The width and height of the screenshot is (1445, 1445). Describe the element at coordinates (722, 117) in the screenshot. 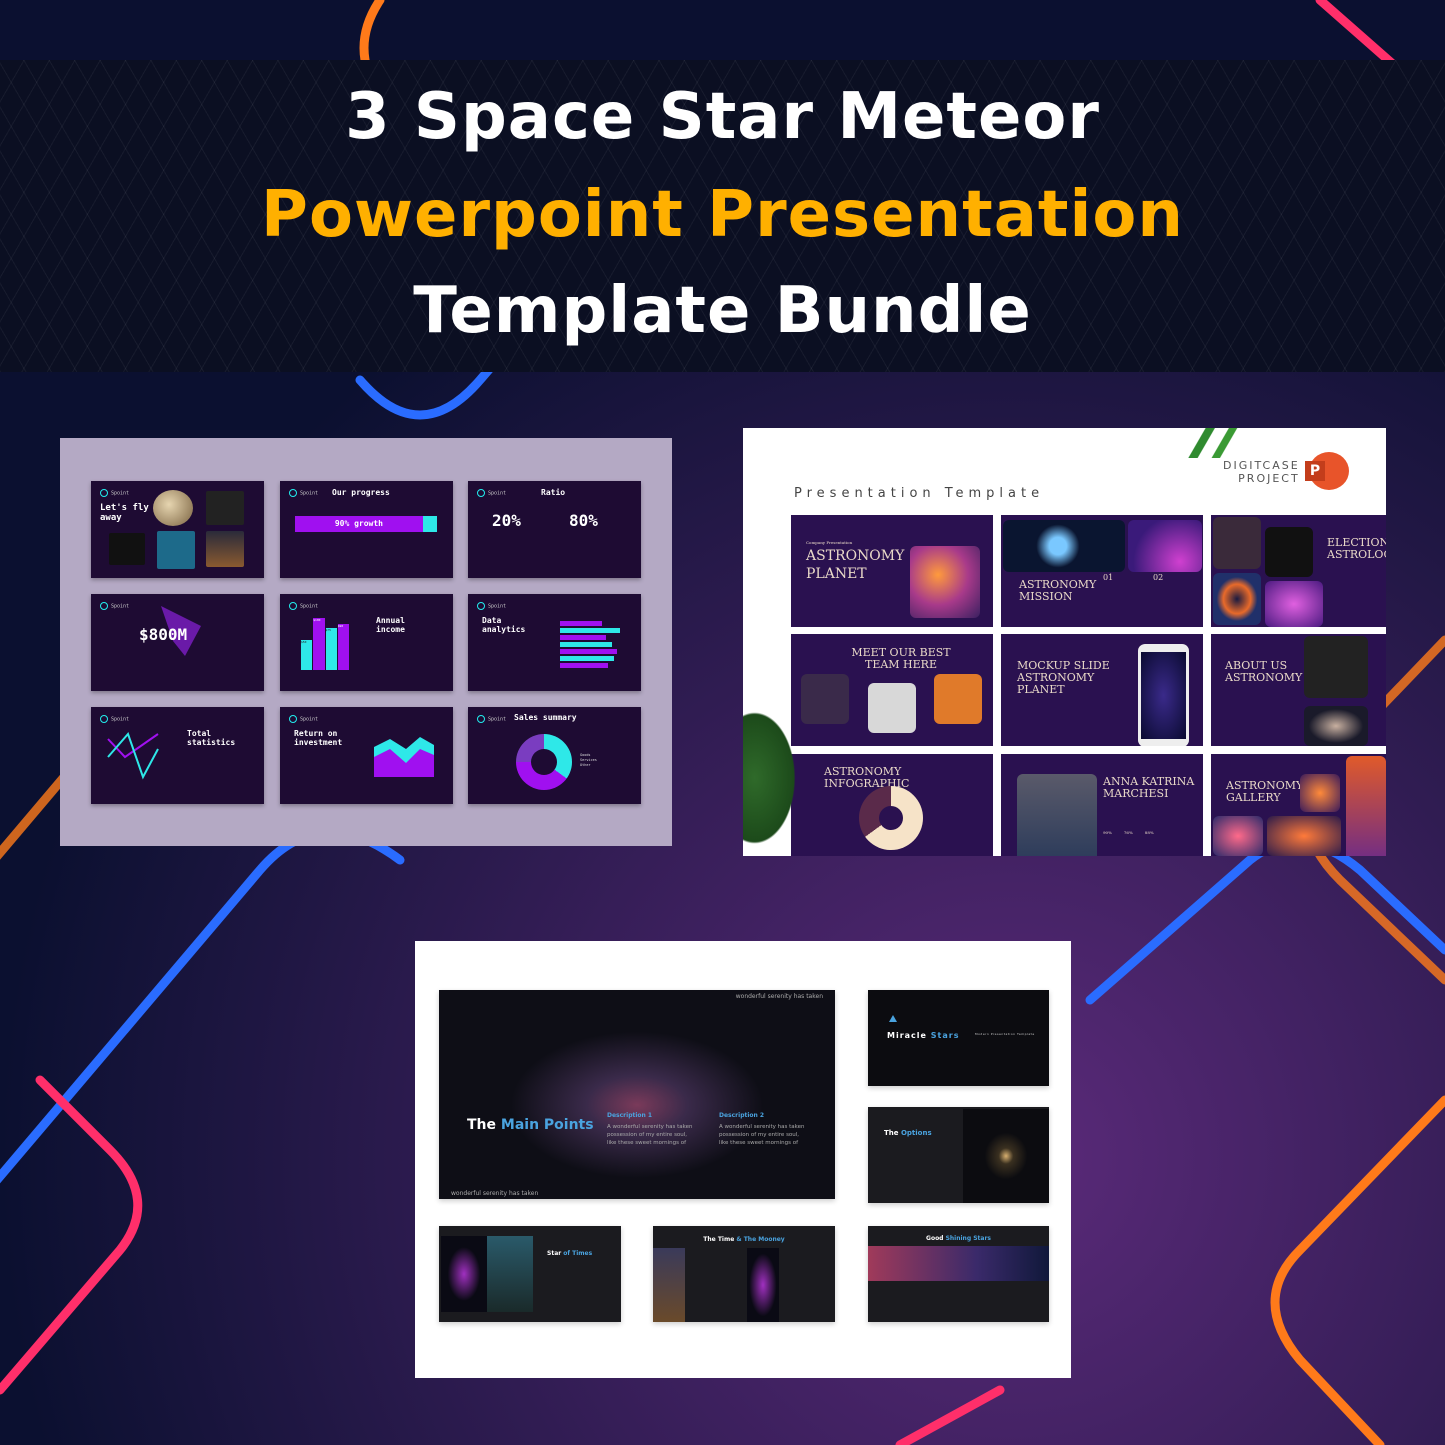

I see `title-line-1: 3 Space Star Meteor` at that location.